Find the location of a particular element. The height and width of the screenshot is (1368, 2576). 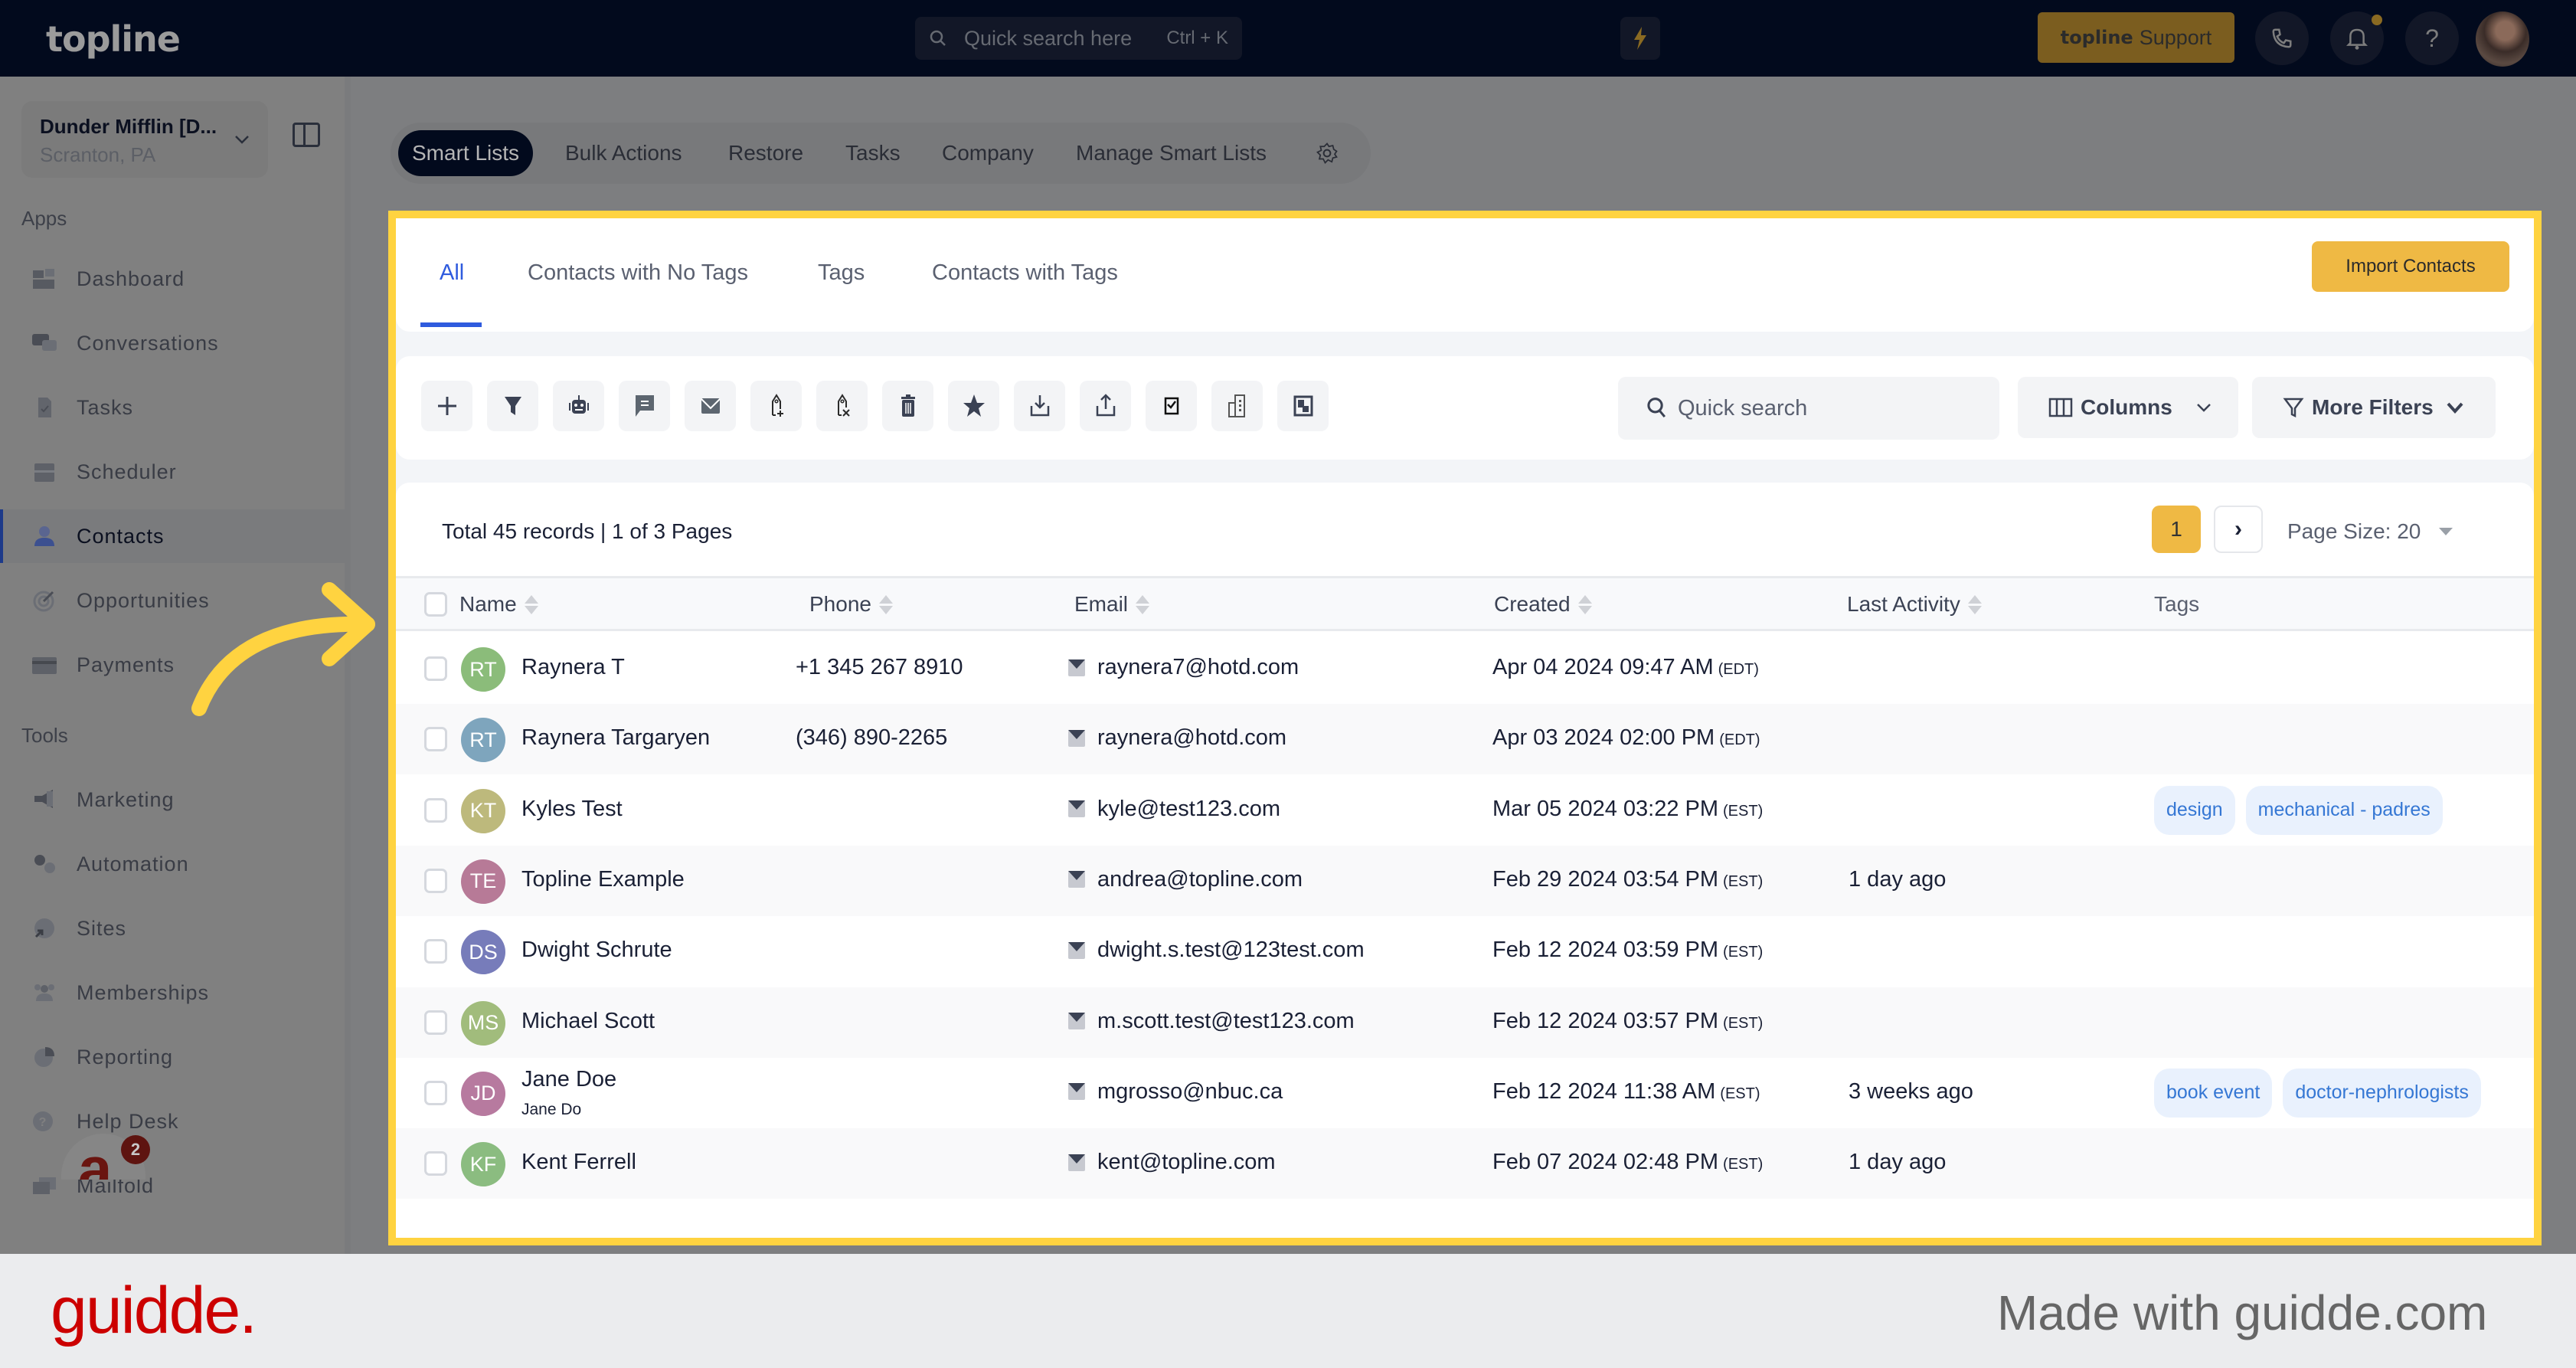

review-request-button is located at coordinates (973, 406).